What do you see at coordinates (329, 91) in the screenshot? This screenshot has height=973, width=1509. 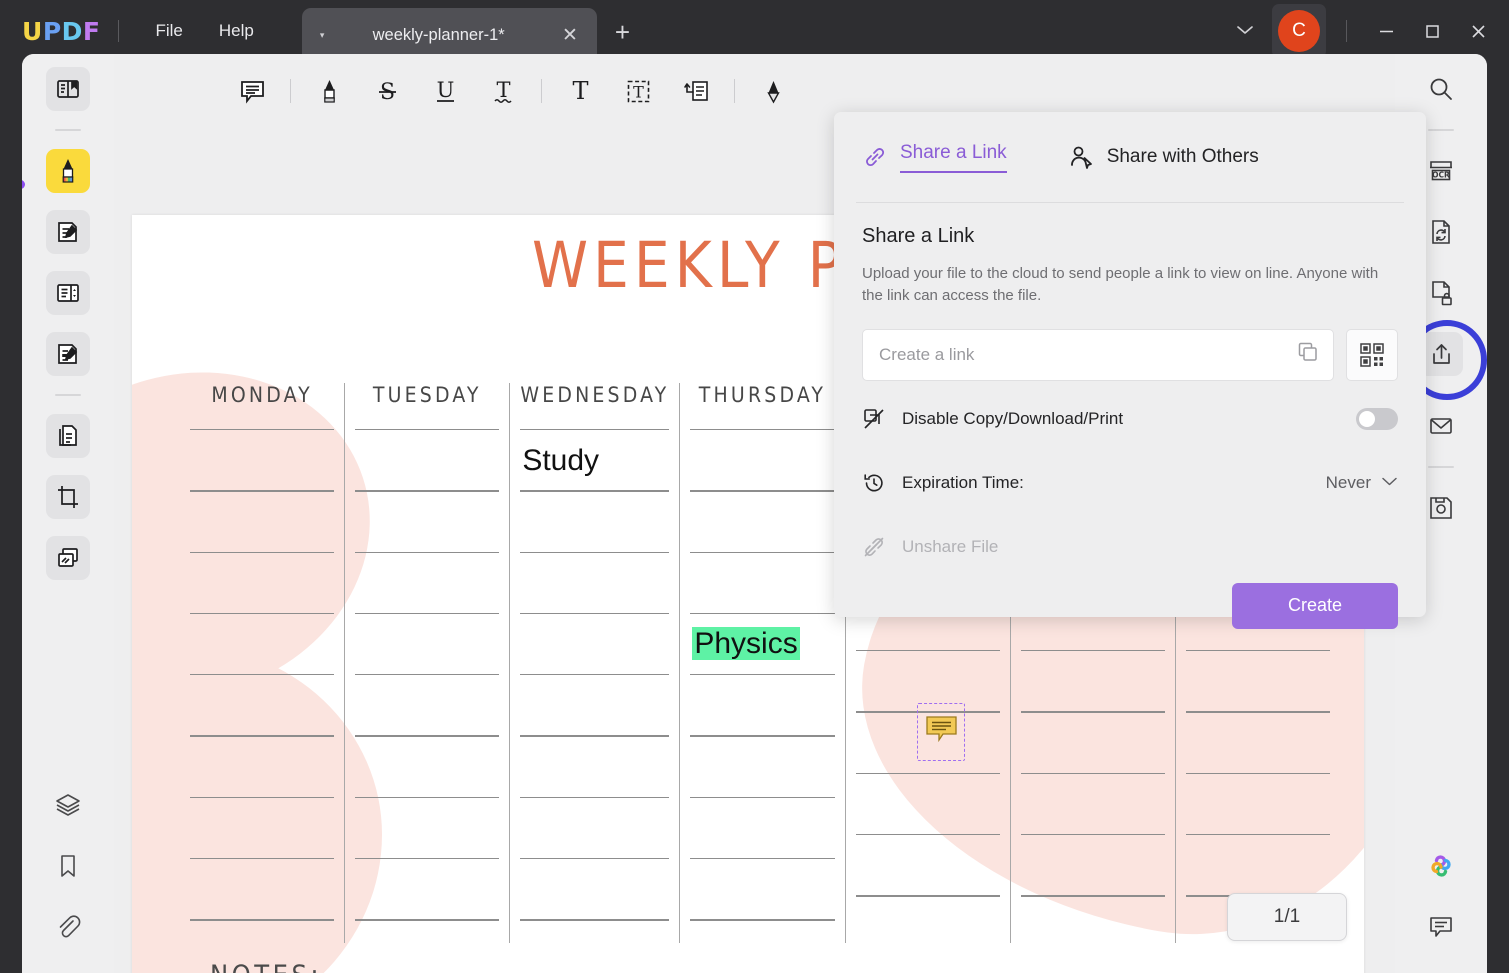 I see `highlight-icon` at bounding box center [329, 91].